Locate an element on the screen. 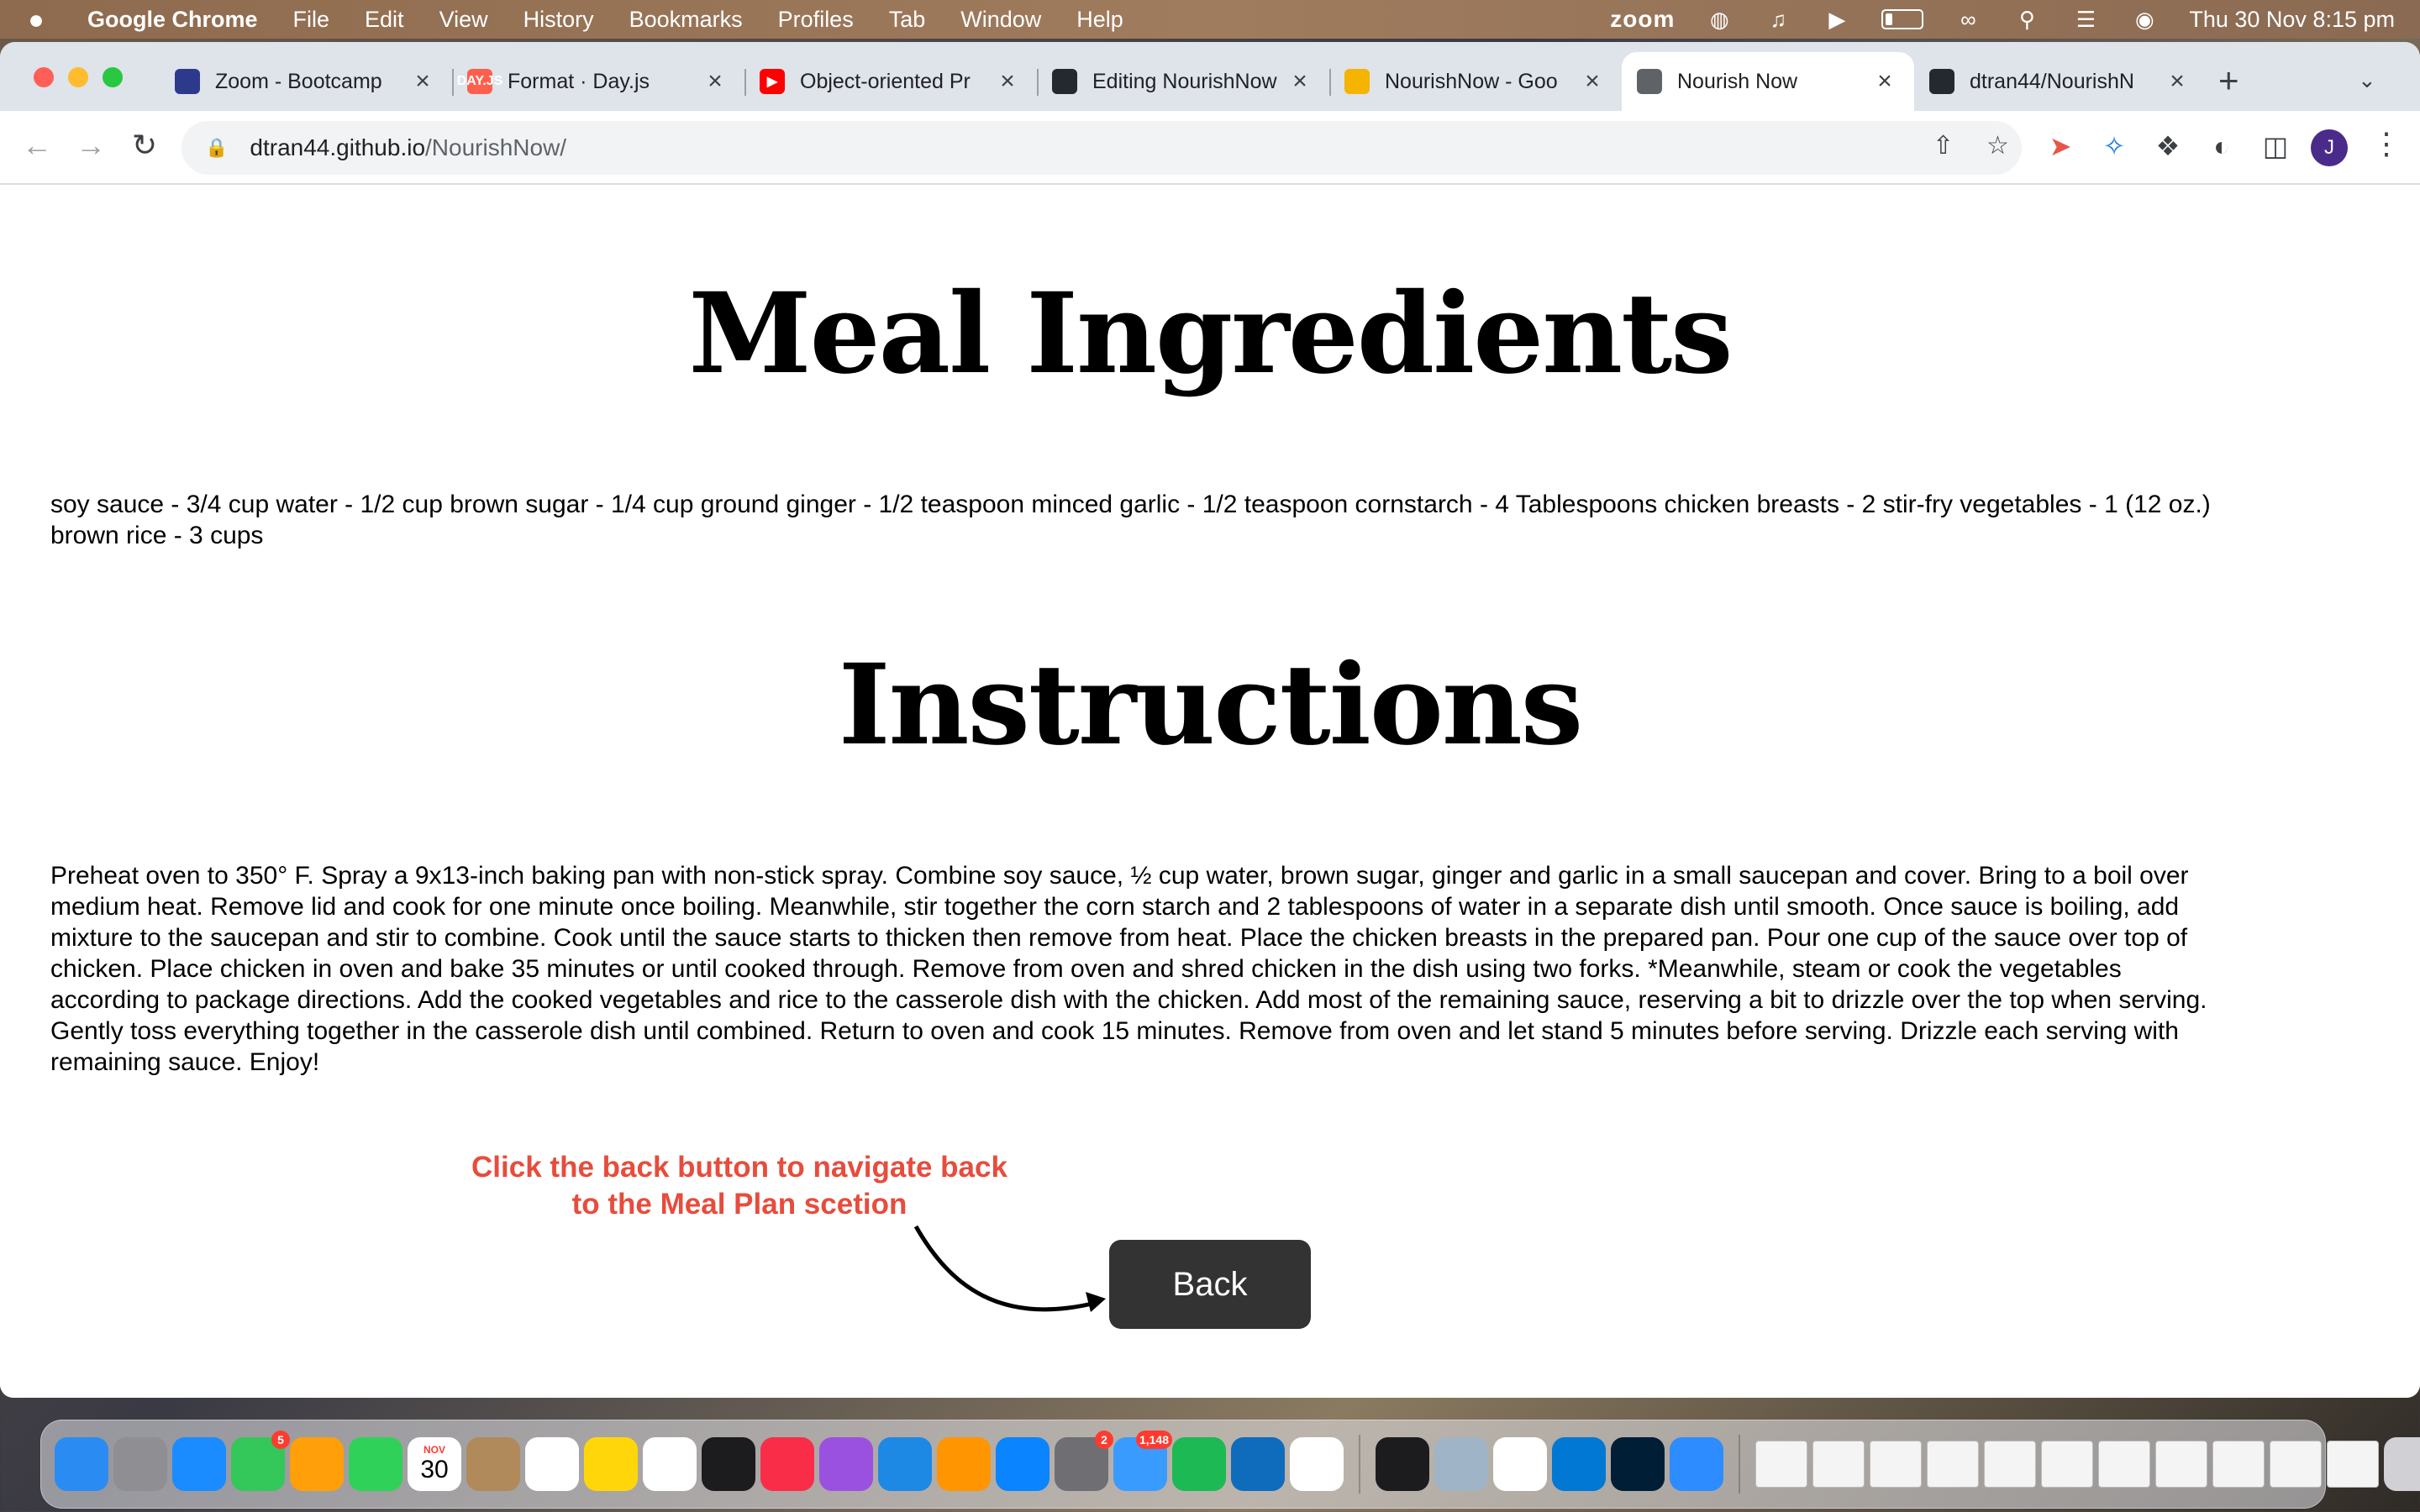 The width and height of the screenshot is (2420, 1512). instructions-line: remaining sauce. Enjoy! is located at coordinates (185, 1062).